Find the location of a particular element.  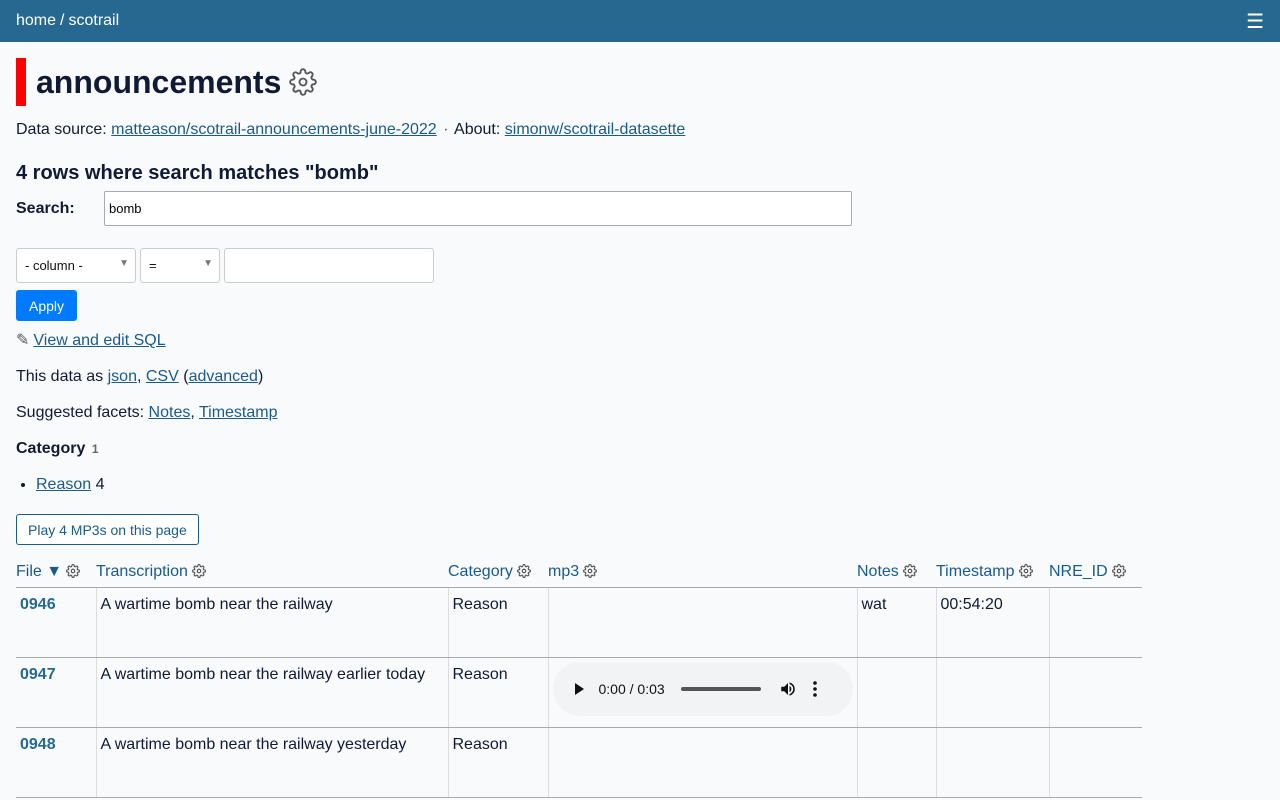

facet-count: 1 is located at coordinates (95, 449).